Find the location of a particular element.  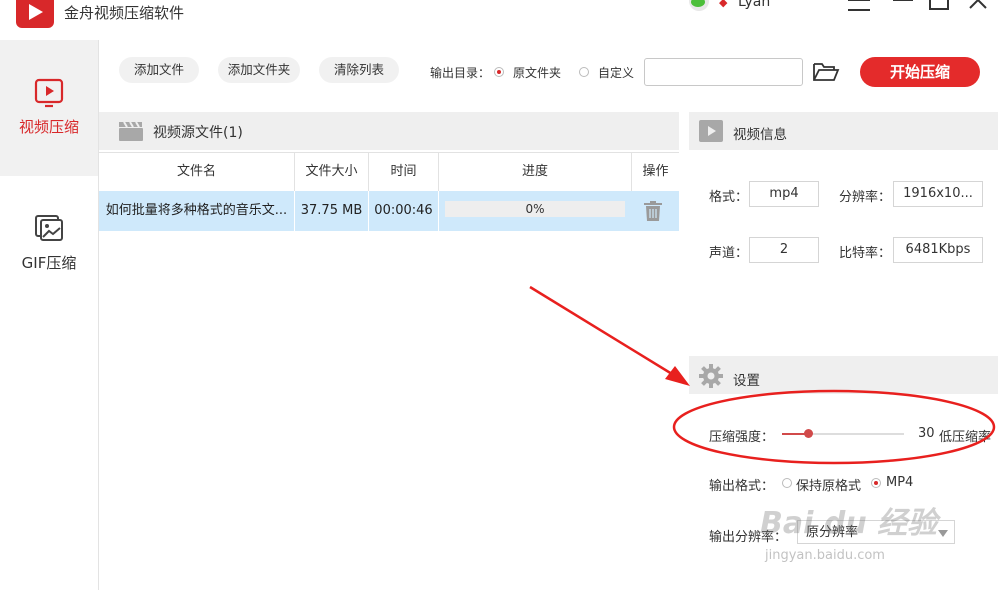

trash-icon is located at coordinates (653, 211).